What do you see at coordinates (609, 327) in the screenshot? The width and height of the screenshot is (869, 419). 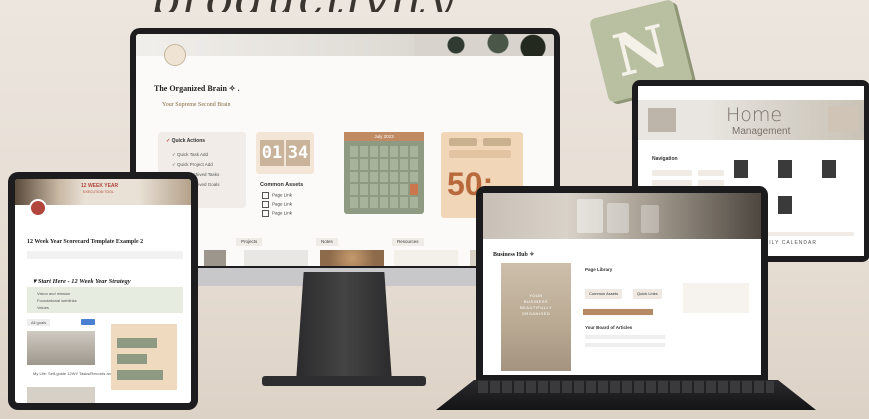 I see `articles-heading: Your Board of Articles` at bounding box center [609, 327].